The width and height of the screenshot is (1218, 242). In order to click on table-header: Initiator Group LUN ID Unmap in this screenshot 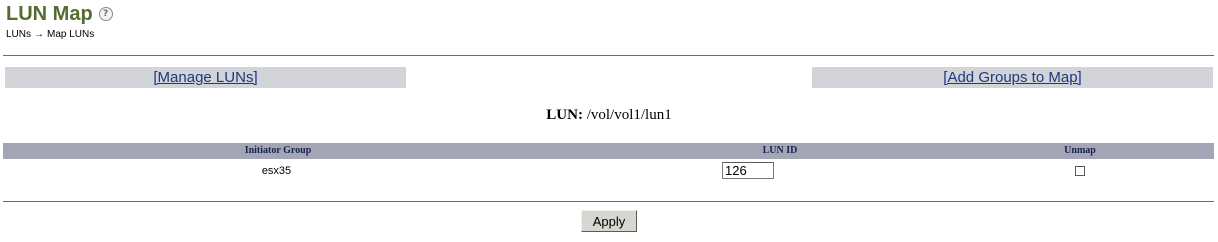, I will do `click(608, 151)`.